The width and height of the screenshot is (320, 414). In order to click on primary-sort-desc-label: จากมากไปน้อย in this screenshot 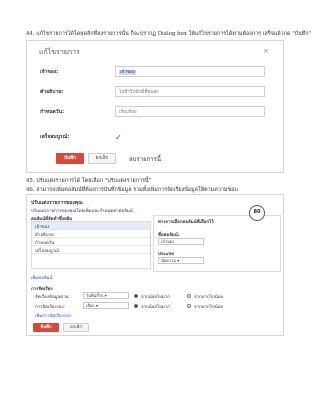, I will do `click(208, 297)`.